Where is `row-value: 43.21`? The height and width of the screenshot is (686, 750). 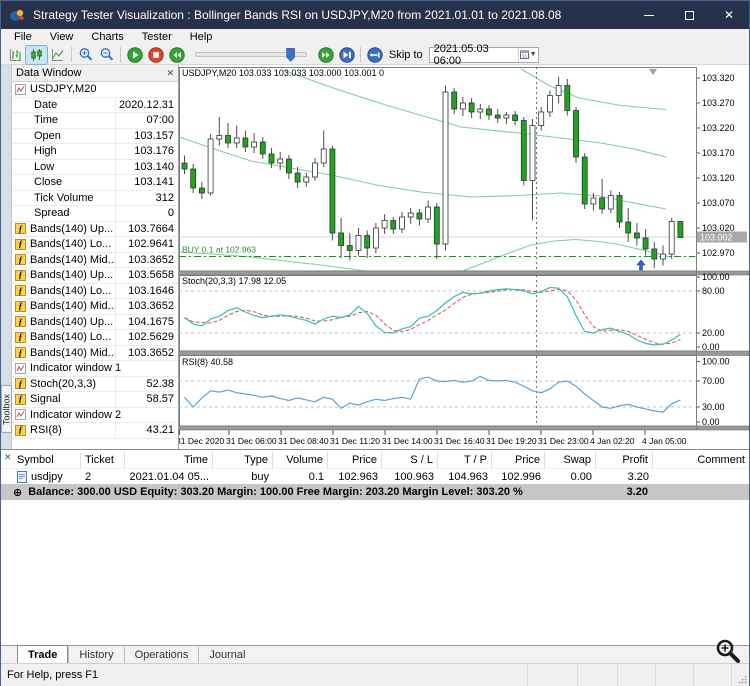 row-value: 43.21 is located at coordinates (160, 430).